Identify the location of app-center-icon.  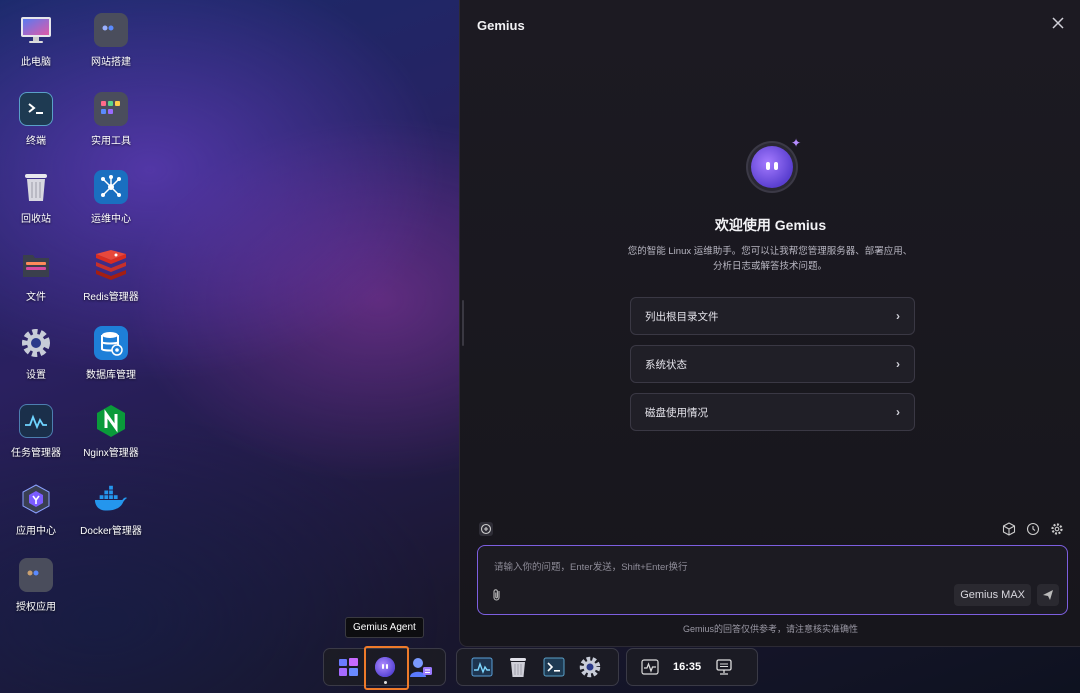
(36, 499).